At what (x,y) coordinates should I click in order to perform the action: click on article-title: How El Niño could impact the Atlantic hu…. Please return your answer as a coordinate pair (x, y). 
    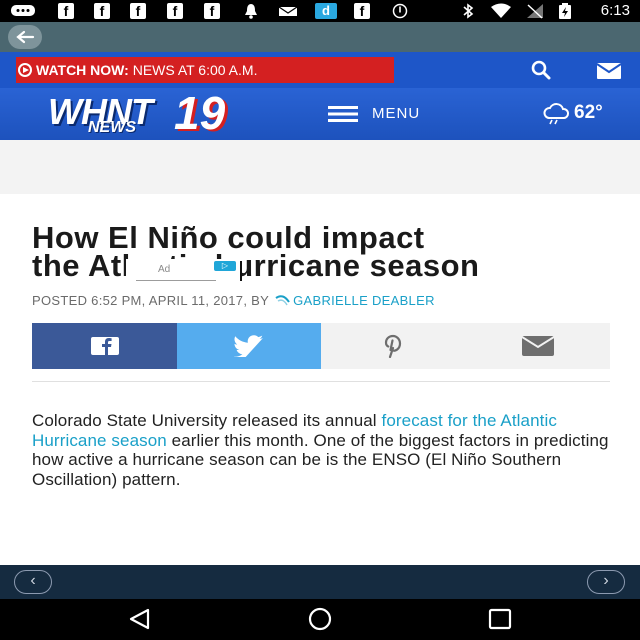
    Looking at the image, I should click on (327, 252).